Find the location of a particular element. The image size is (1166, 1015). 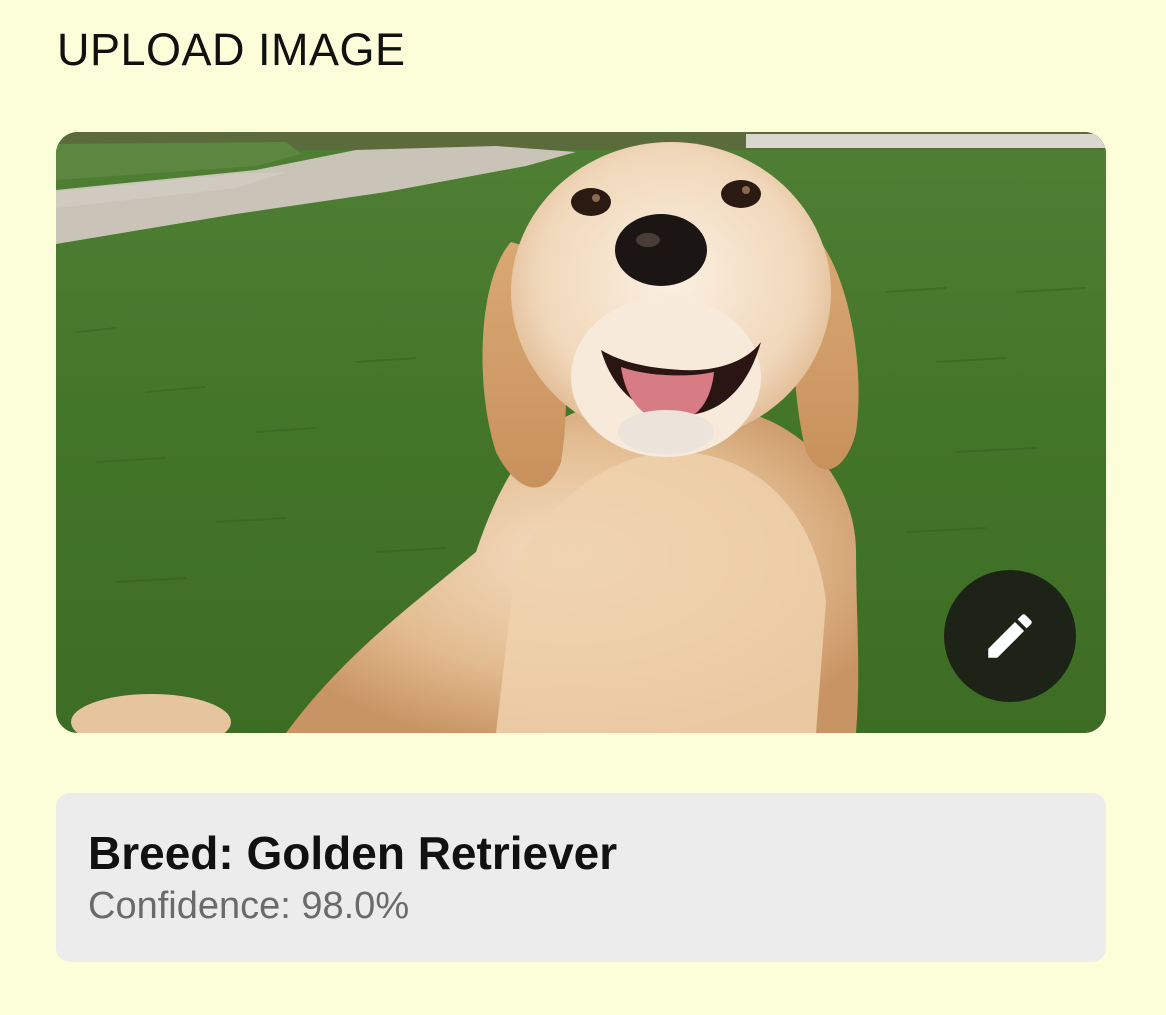

edit-image-button is located at coordinates (1010, 636).